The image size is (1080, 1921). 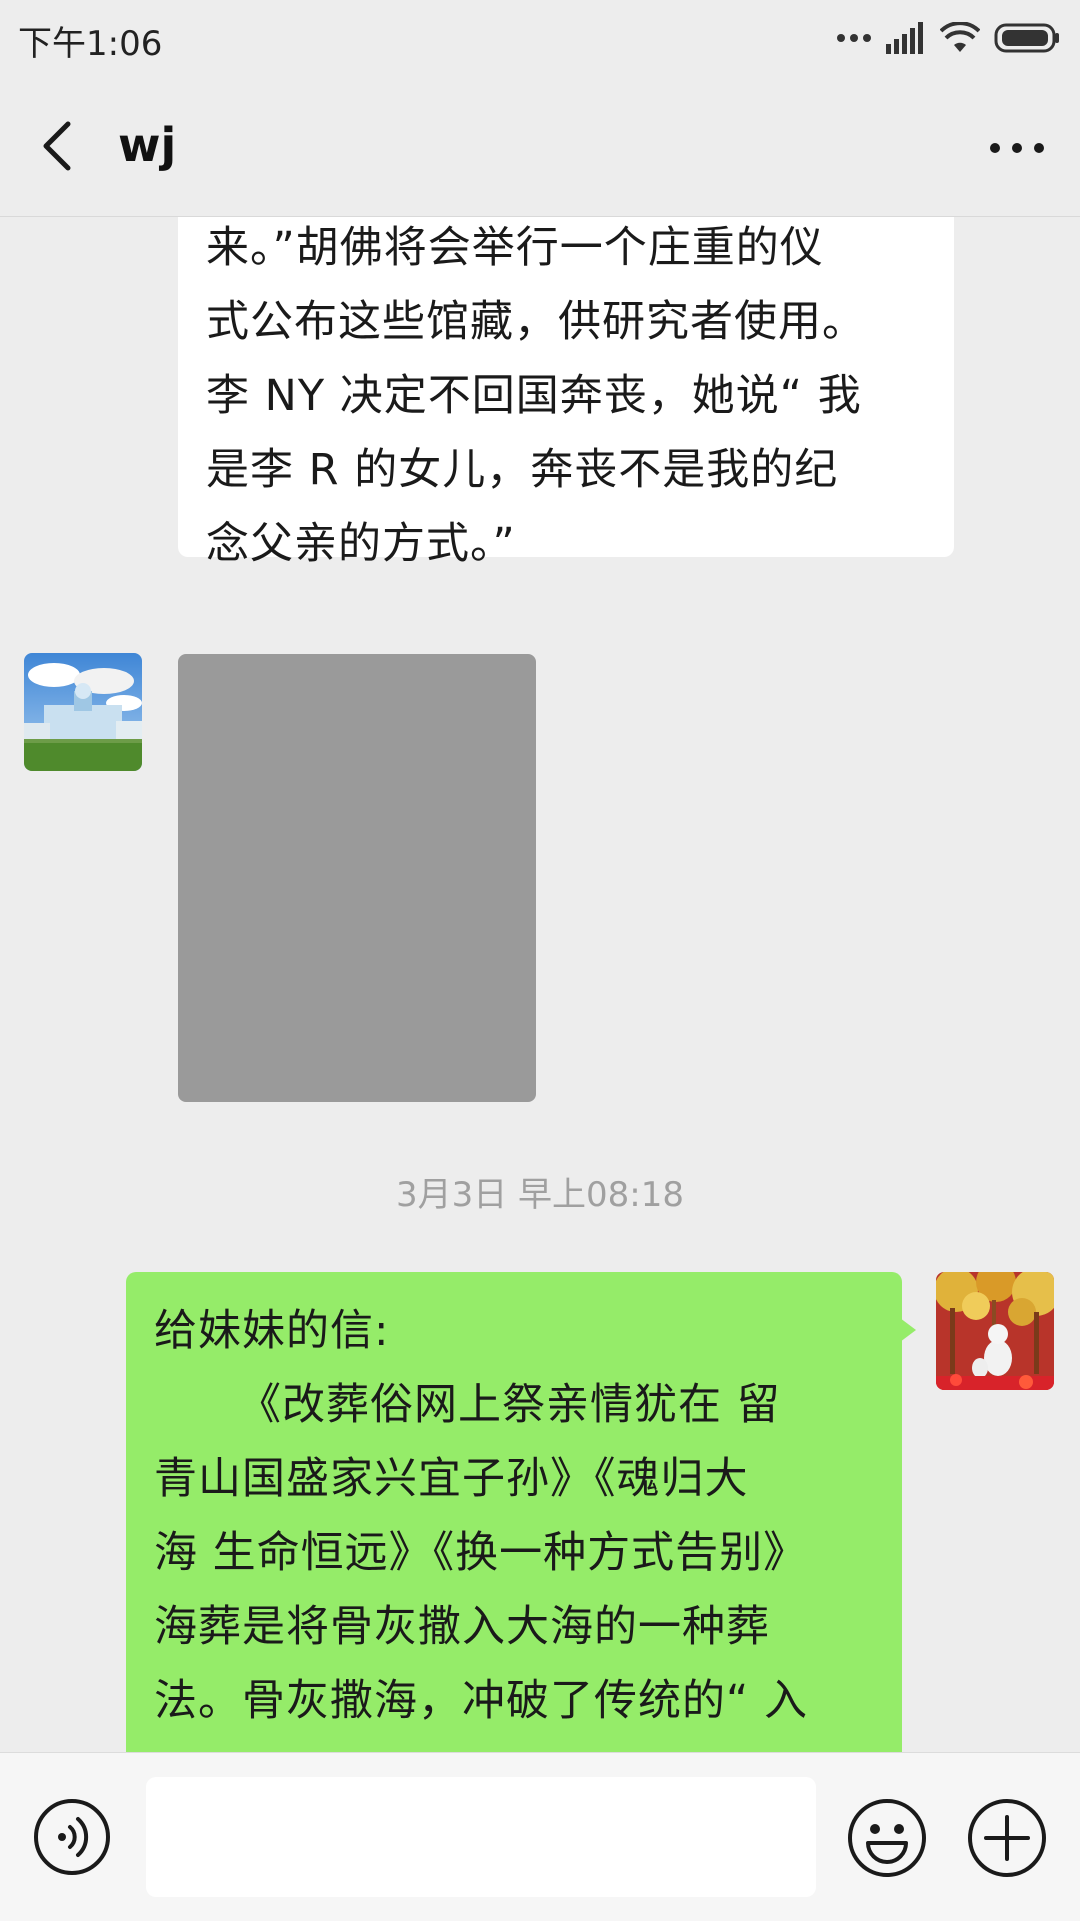 I want to click on more-dots-icon, so click(x=1017, y=148).